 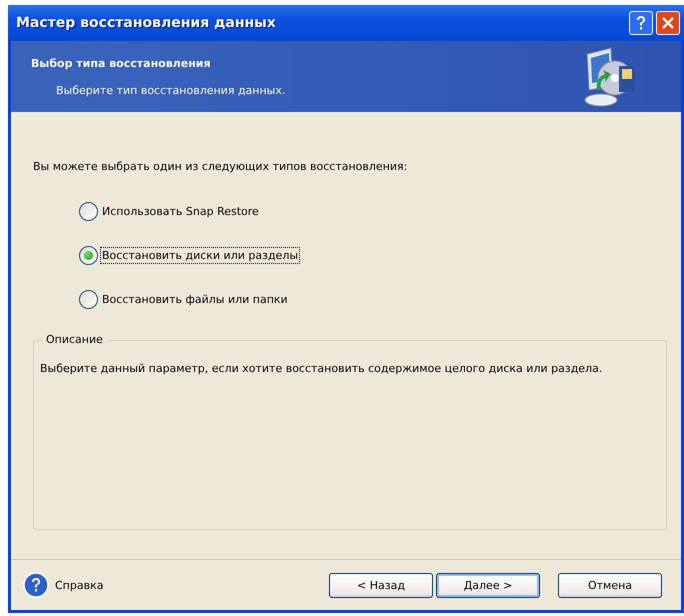 I want to click on radio-option: Использовать Snap Restore, so click(x=169, y=211).